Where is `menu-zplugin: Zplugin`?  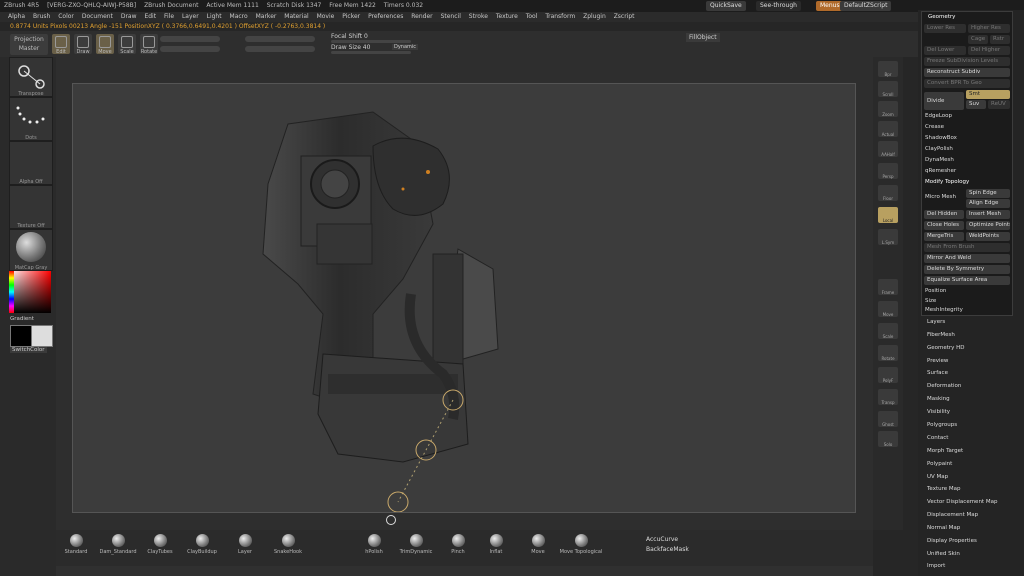
menu-zplugin: Zplugin is located at coordinates (594, 16).